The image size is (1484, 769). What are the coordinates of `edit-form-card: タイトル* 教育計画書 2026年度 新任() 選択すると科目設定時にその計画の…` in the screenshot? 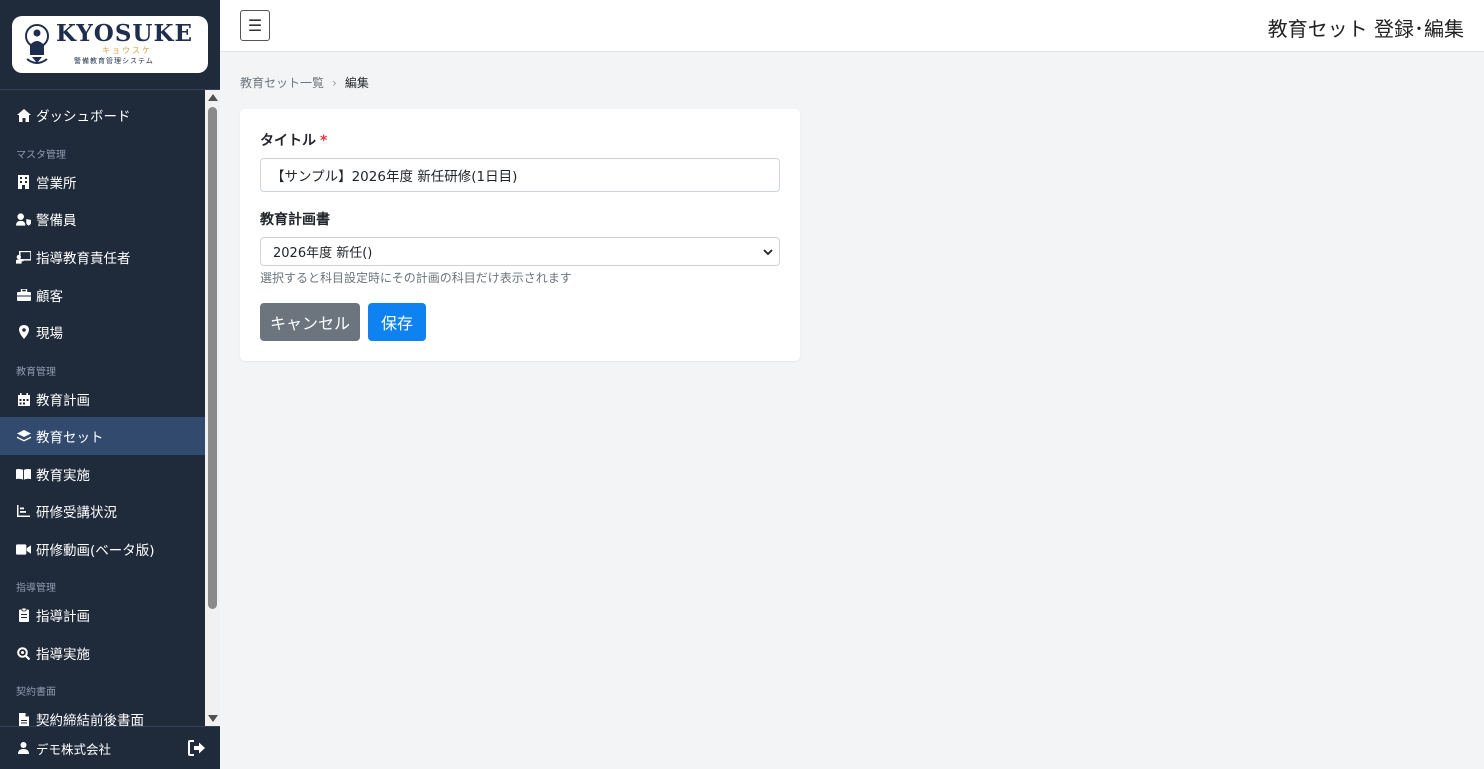 It's located at (520, 235).